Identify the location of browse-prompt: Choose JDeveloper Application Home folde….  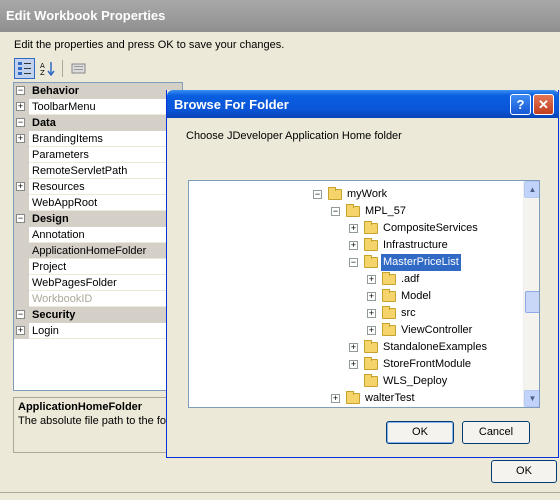
(294, 136).